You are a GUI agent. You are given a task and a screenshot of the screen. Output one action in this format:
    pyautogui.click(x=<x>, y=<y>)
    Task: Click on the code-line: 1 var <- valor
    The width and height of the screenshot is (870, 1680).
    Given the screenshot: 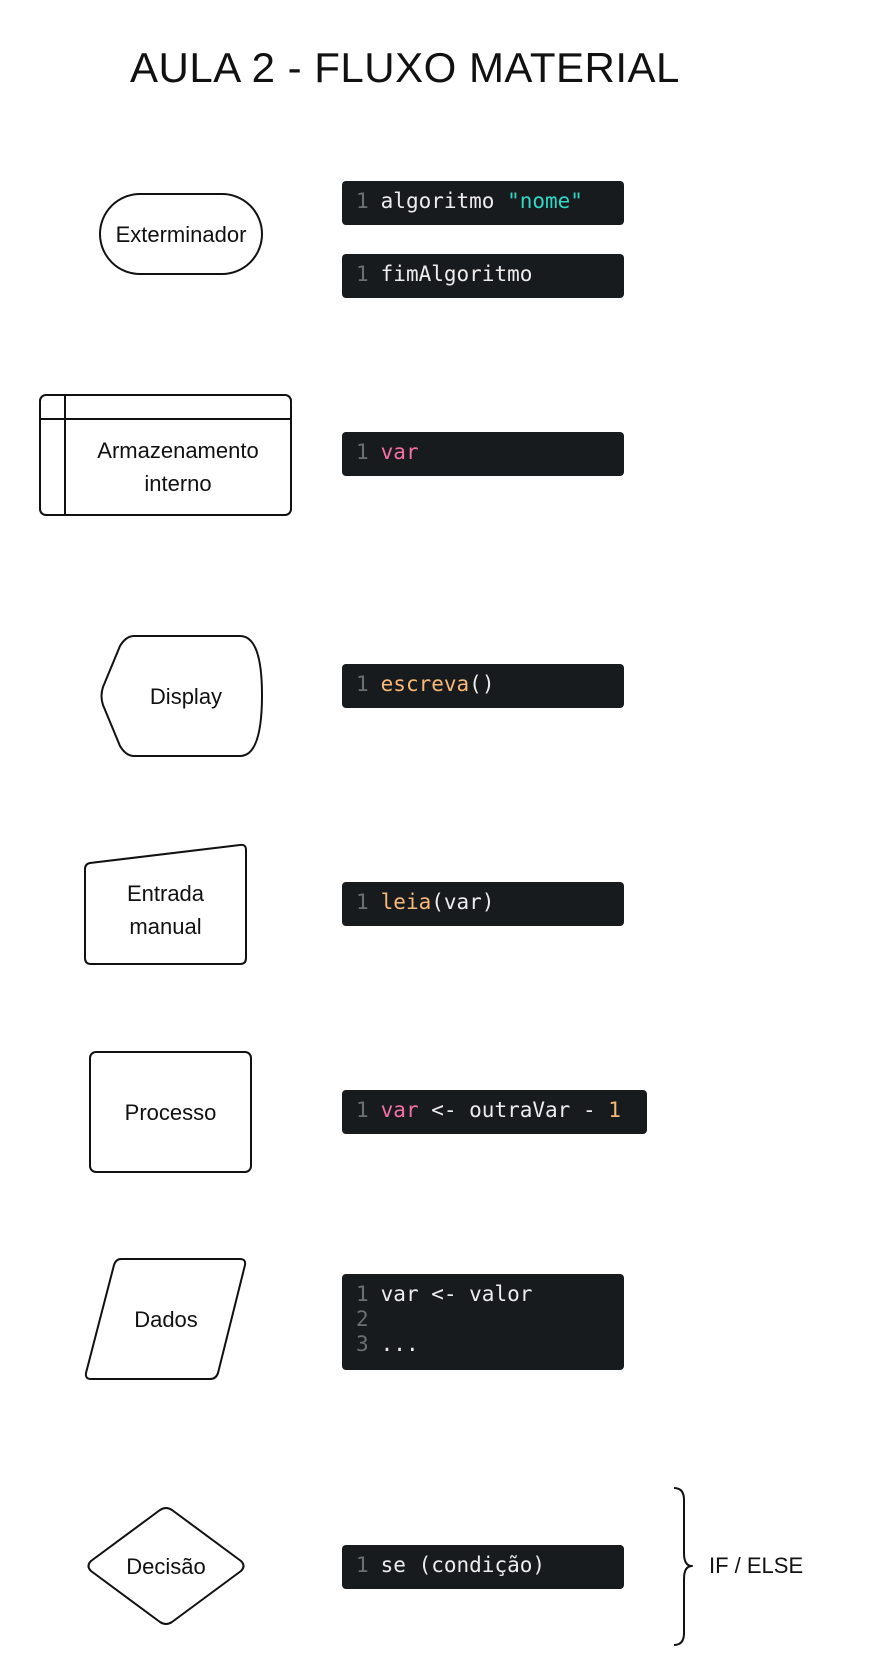 What is the action you would take?
    pyautogui.click(x=483, y=1294)
    